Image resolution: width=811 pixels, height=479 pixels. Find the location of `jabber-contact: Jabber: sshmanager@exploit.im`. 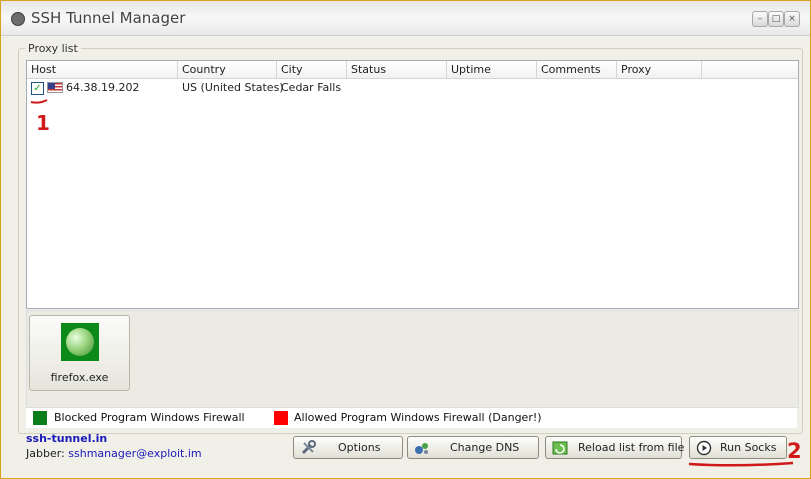

jabber-contact: Jabber: sshmanager@exploit.im is located at coordinates (114, 453).